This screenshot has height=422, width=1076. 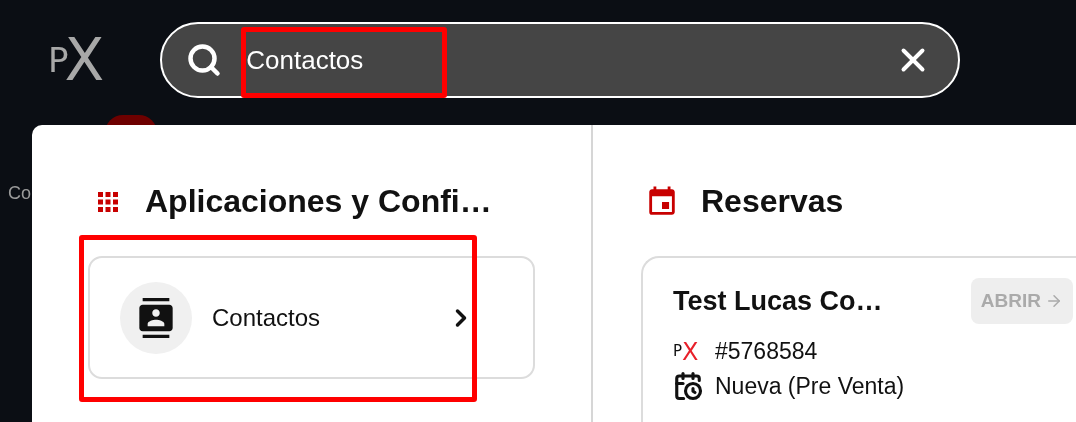 What do you see at coordinates (772, 201) in the screenshot?
I see `section-title: Reservas` at bounding box center [772, 201].